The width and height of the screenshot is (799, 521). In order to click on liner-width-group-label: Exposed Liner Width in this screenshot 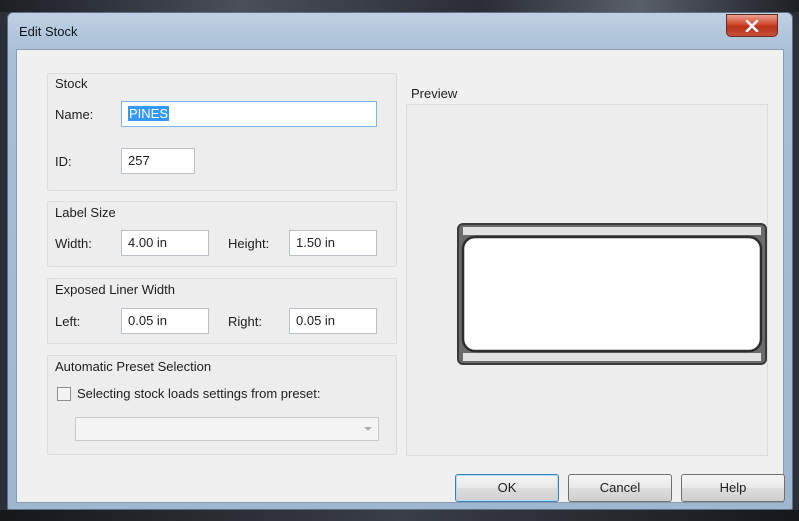, I will do `click(115, 289)`.